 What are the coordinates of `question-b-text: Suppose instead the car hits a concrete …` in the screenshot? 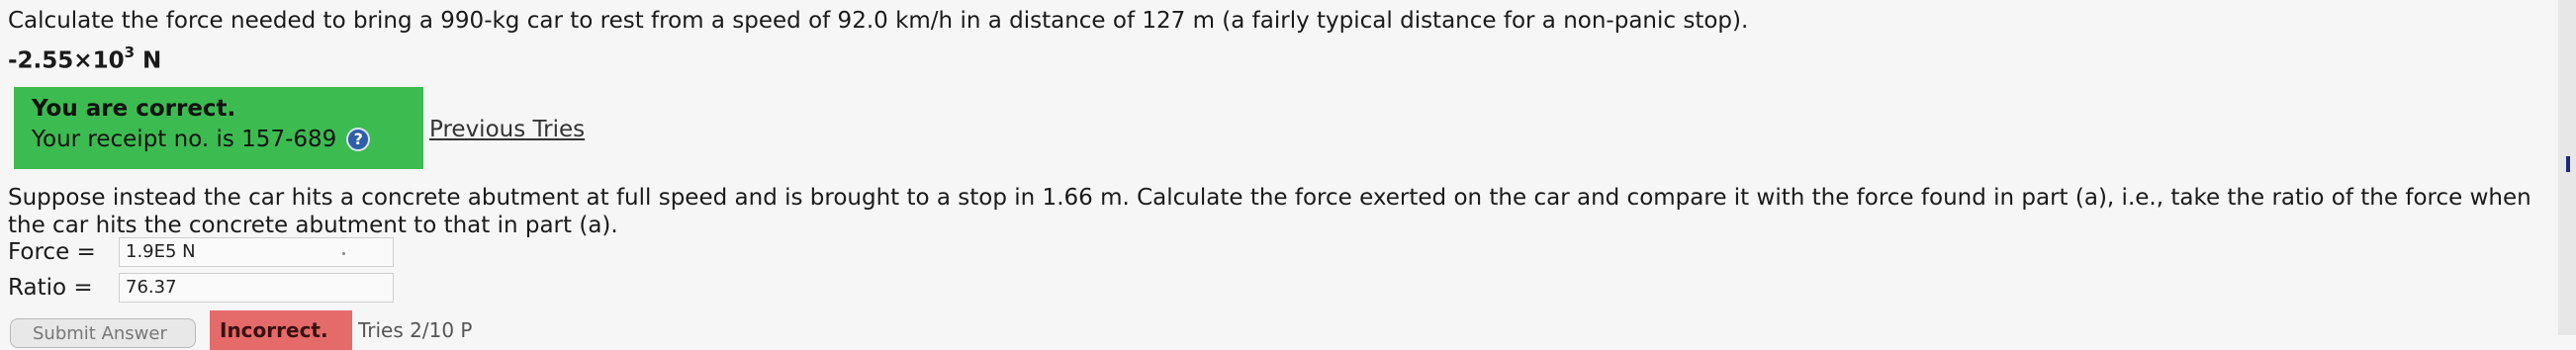 It's located at (1269, 211).